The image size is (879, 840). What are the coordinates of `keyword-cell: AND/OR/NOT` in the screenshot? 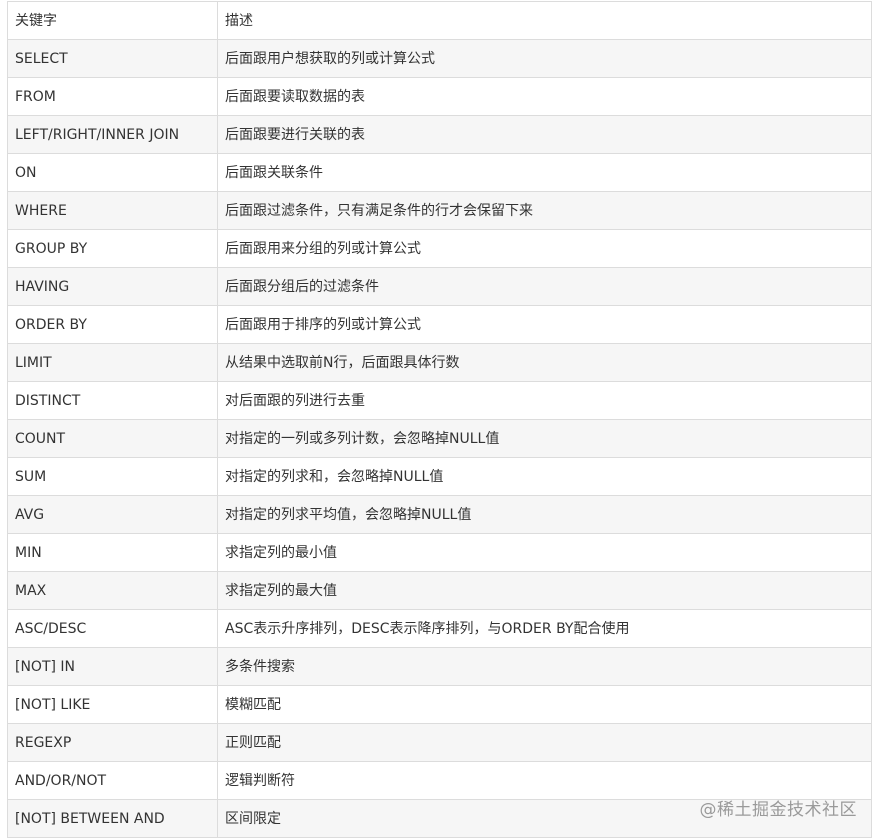 It's located at (112, 780).